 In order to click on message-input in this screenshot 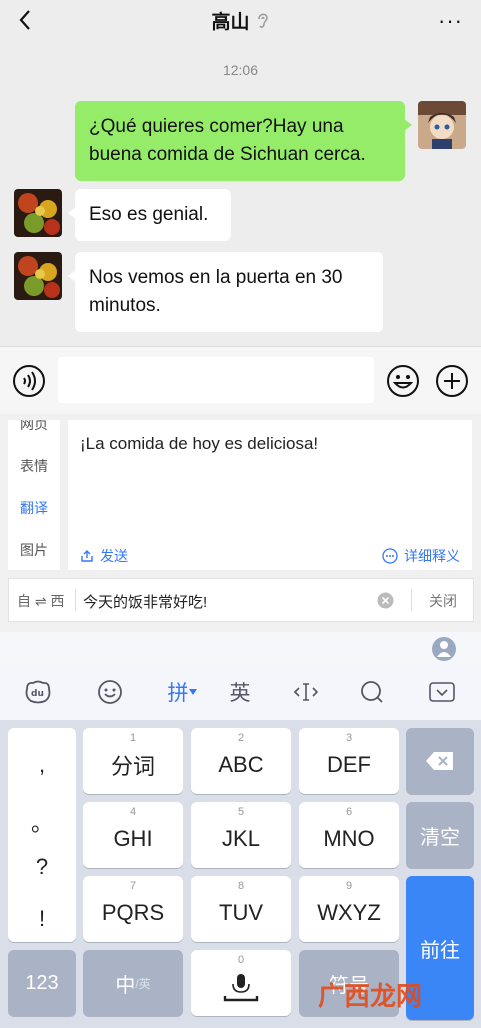, I will do `click(216, 380)`.